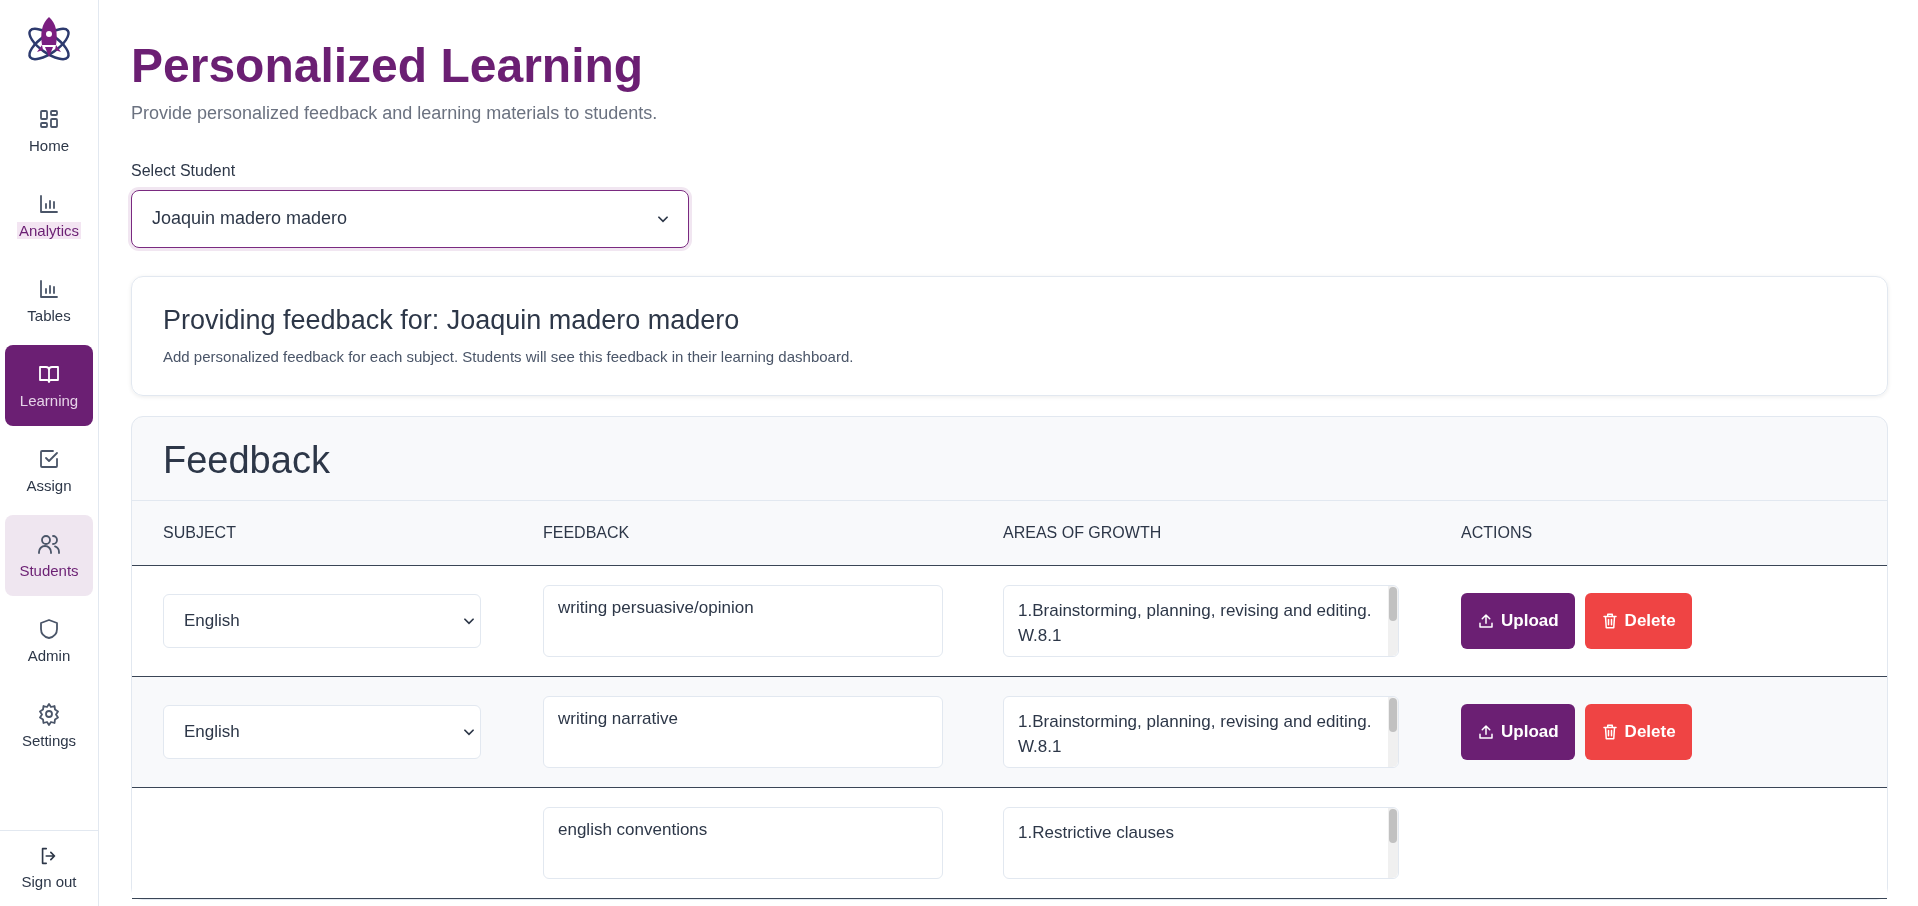 The height and width of the screenshot is (906, 1918). I want to click on nav-label: Analytics, so click(49, 230).